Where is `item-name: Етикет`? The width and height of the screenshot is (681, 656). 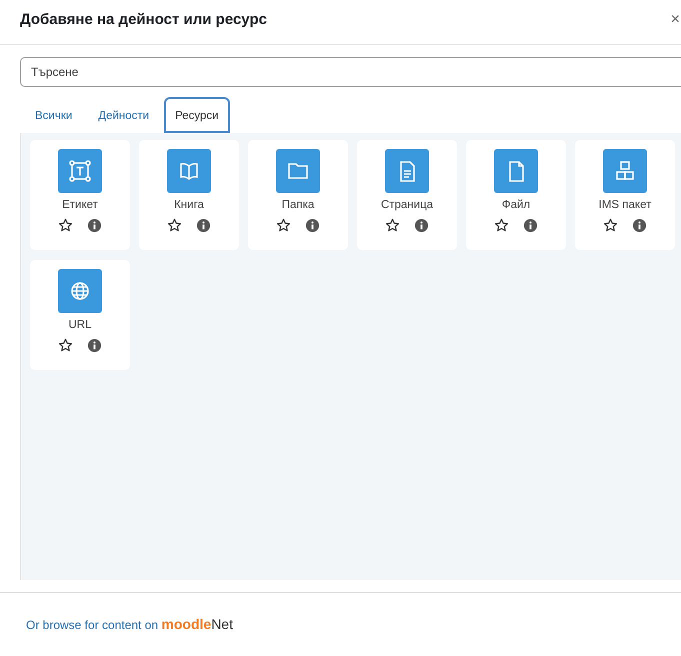 item-name: Етикет is located at coordinates (80, 205).